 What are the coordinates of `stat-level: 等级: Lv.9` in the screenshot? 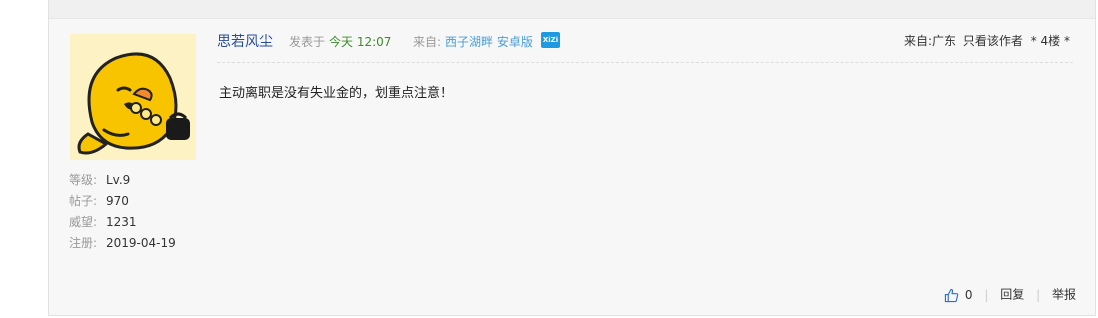 It's located at (139, 180).